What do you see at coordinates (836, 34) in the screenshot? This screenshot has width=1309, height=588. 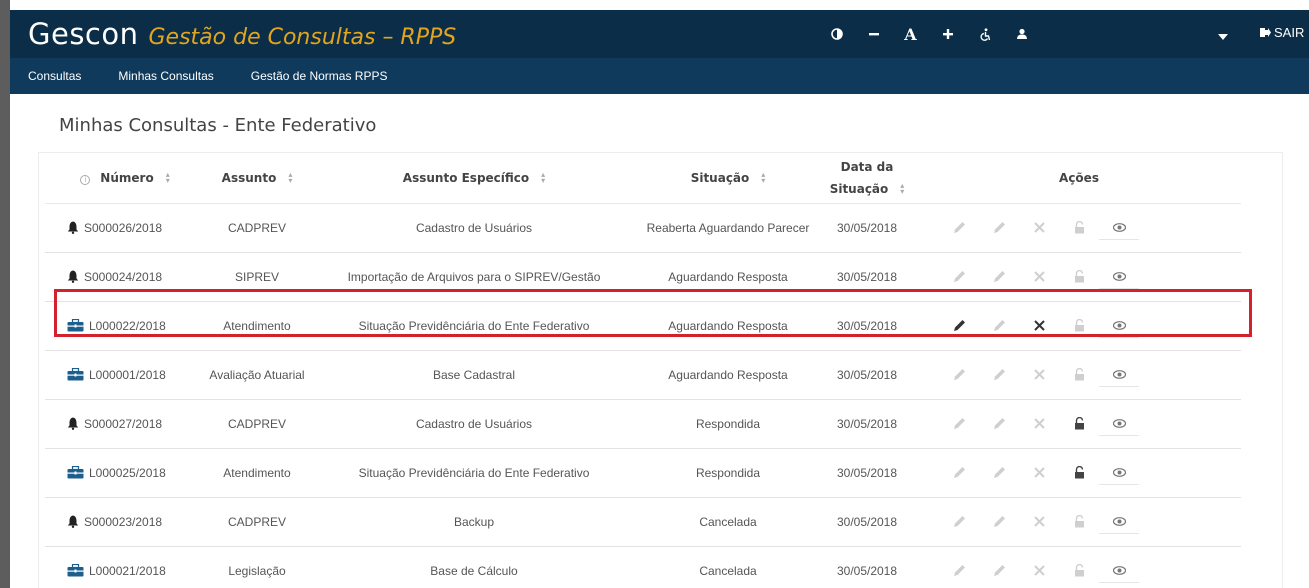 I see `contrast-icon` at bounding box center [836, 34].